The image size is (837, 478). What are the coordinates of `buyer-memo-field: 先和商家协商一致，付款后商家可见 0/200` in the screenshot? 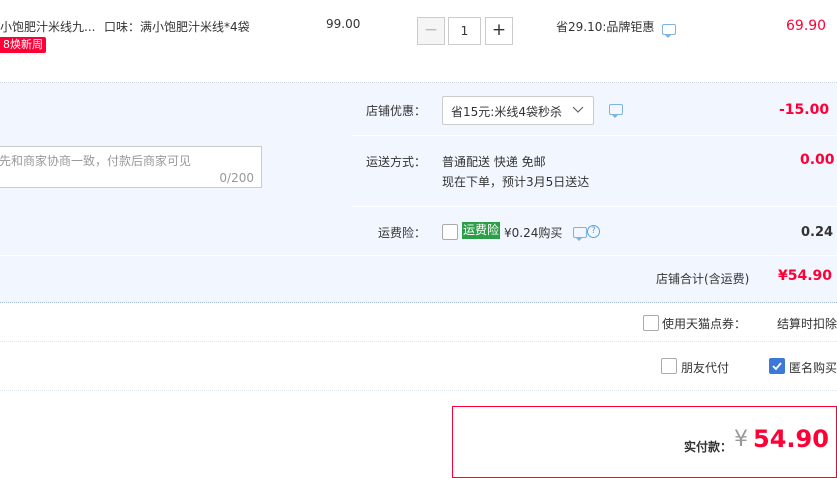 It's located at (131, 167).